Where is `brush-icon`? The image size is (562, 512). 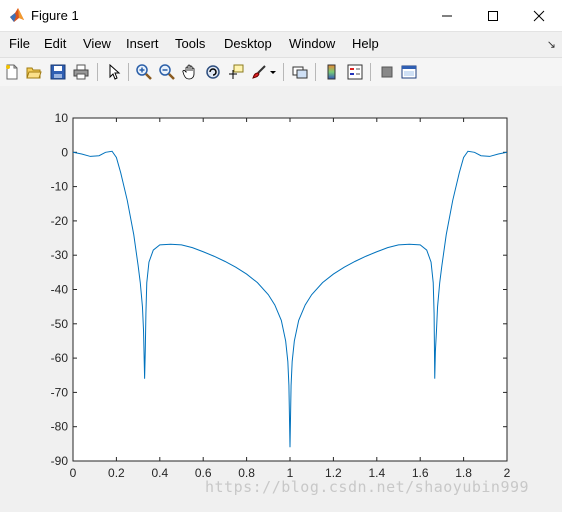
brush-icon is located at coordinates (259, 72).